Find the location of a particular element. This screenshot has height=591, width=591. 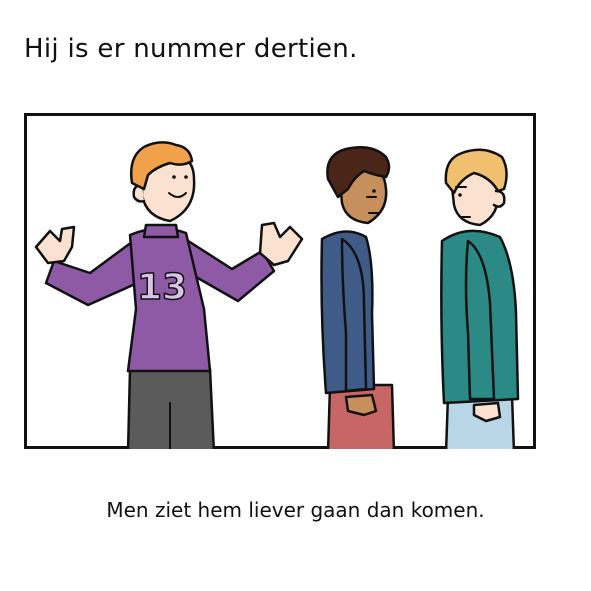

fist-middle is located at coordinates (361, 405).